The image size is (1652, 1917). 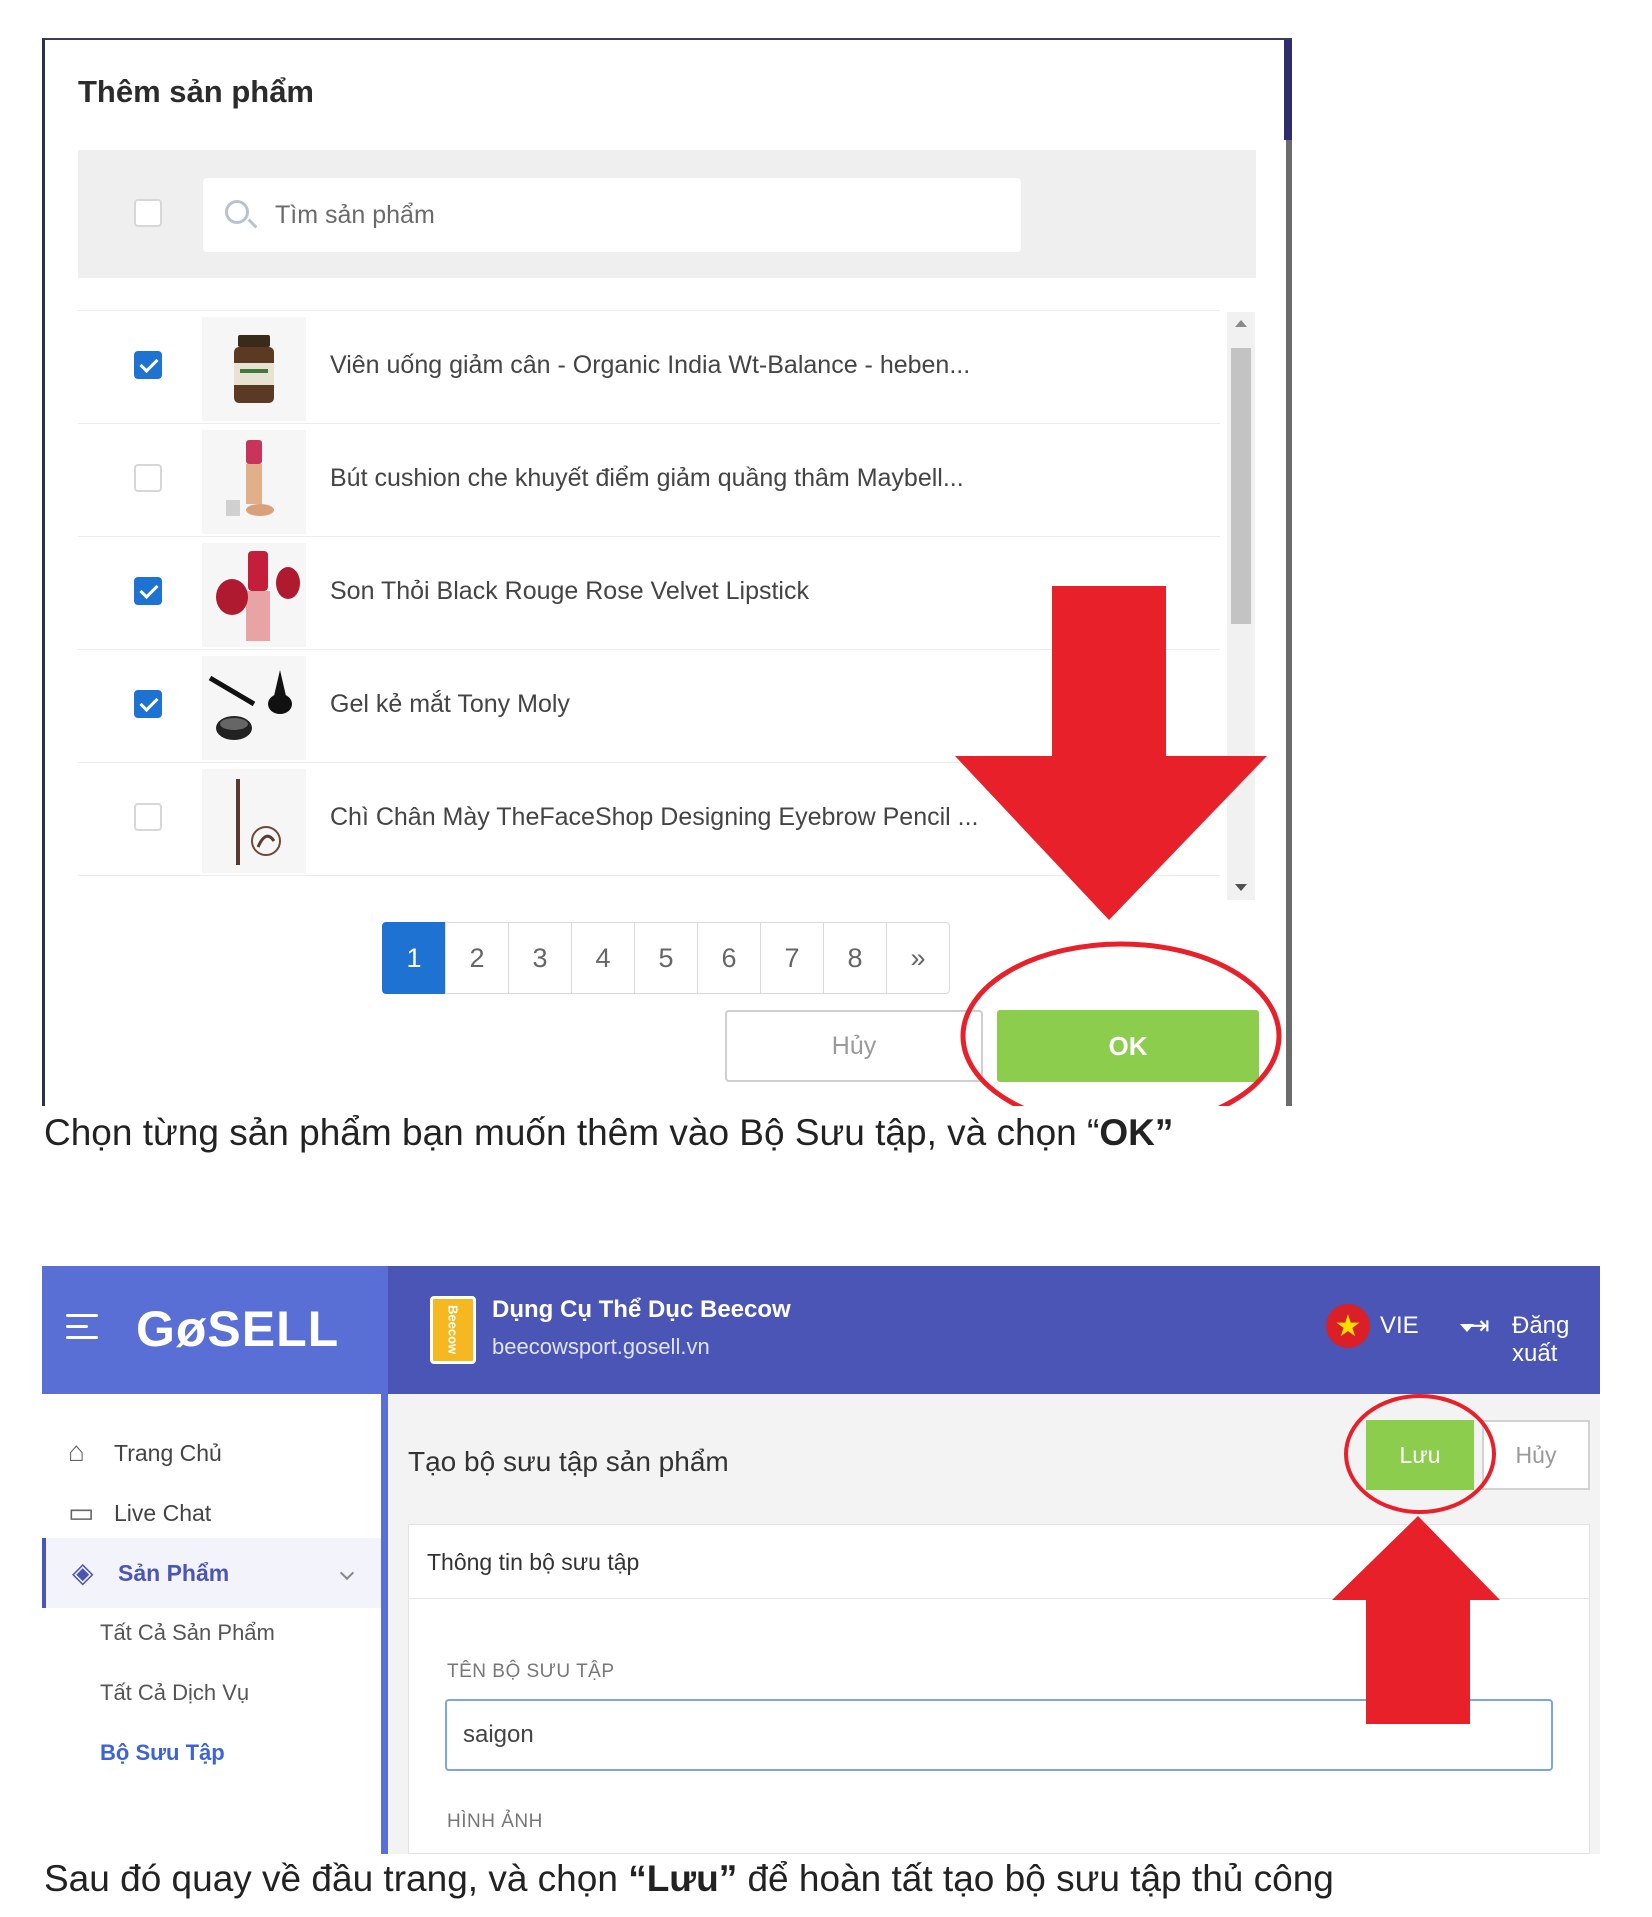 I want to click on scroll-thumb, so click(x=1241, y=486).